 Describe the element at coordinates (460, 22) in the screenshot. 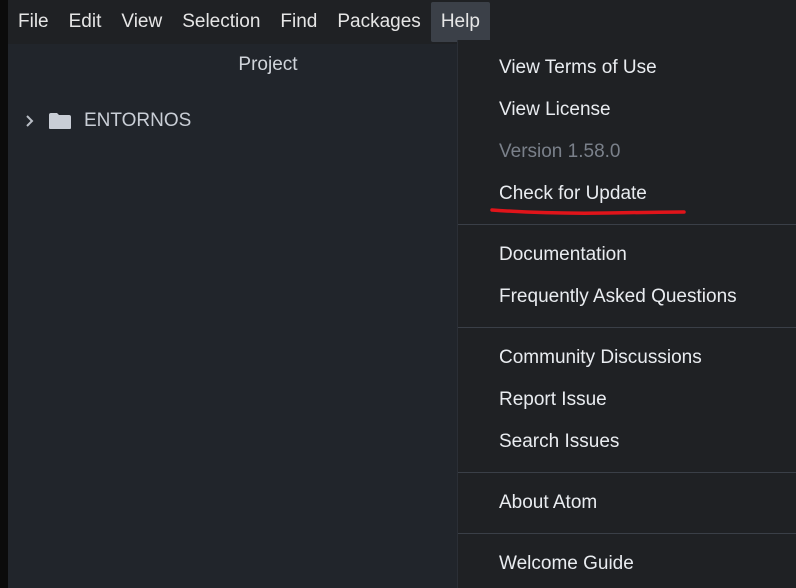

I see `menu-help: Help` at that location.